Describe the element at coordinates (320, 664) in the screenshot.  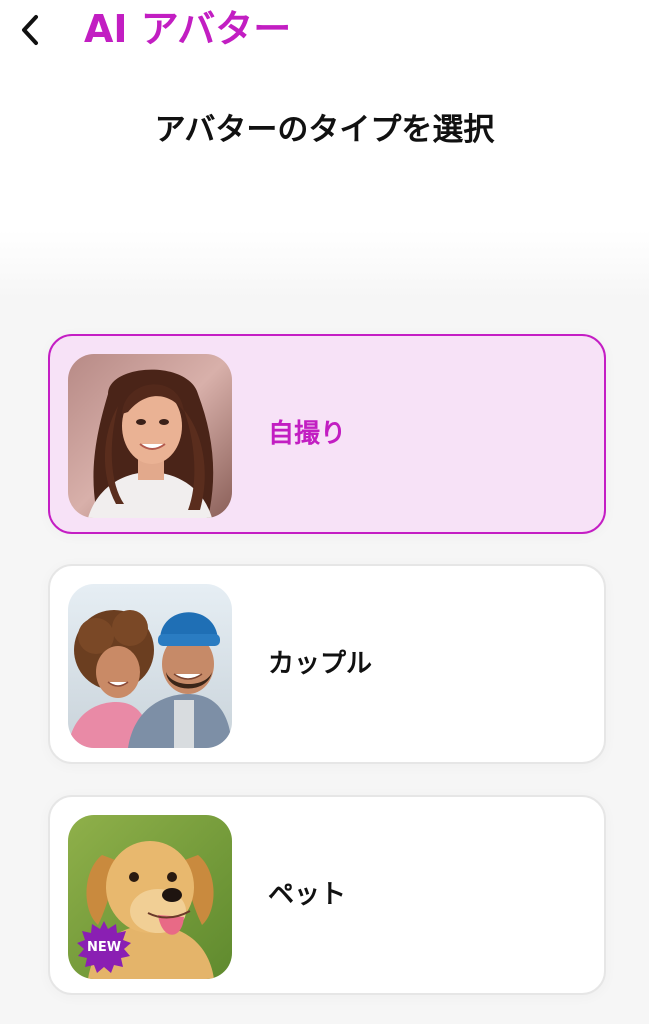
I see `option-label: カップル` at that location.